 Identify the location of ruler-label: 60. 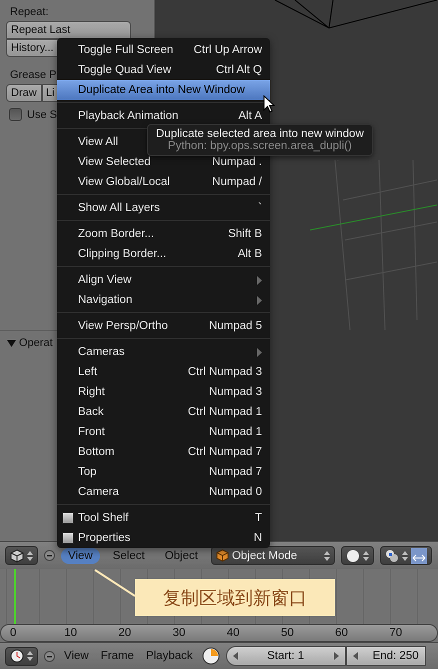
(342, 633).